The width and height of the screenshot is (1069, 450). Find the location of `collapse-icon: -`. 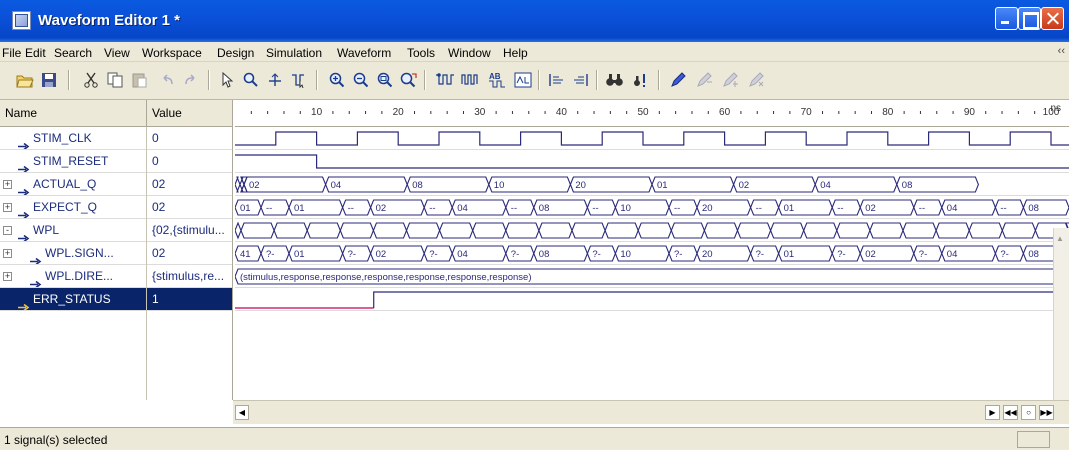

collapse-icon: - is located at coordinates (7, 230).